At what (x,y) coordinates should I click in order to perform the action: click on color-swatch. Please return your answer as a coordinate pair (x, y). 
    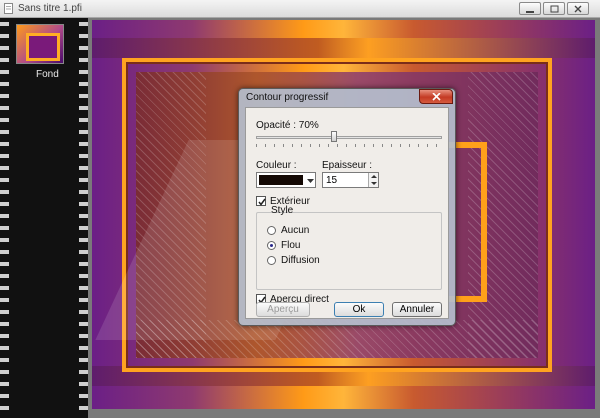
    Looking at the image, I should click on (281, 180).